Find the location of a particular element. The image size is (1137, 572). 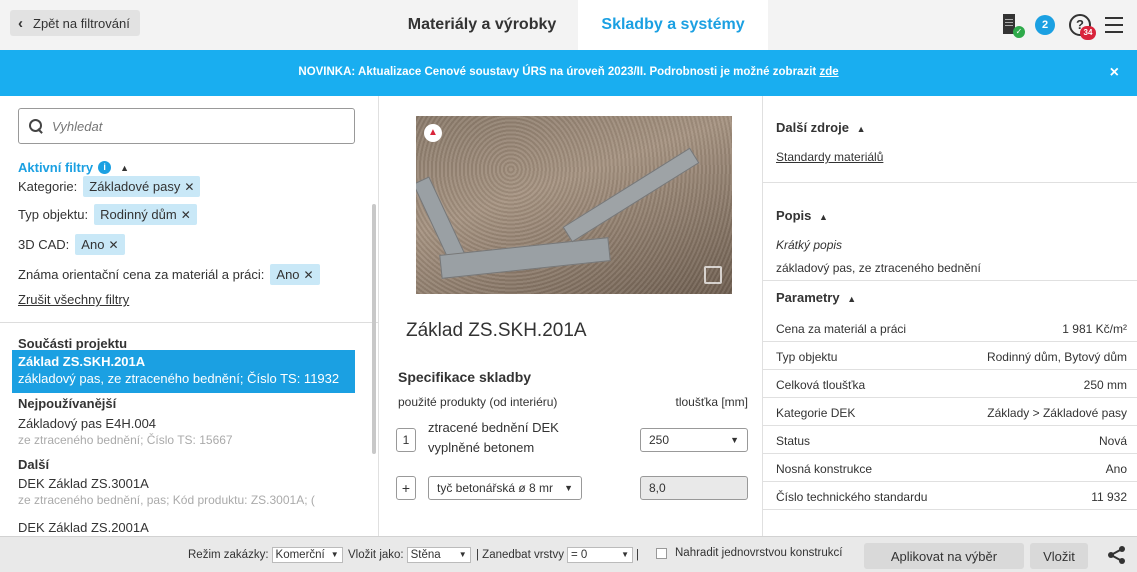

building-check-icon: ✓ is located at coordinates (1013, 26).